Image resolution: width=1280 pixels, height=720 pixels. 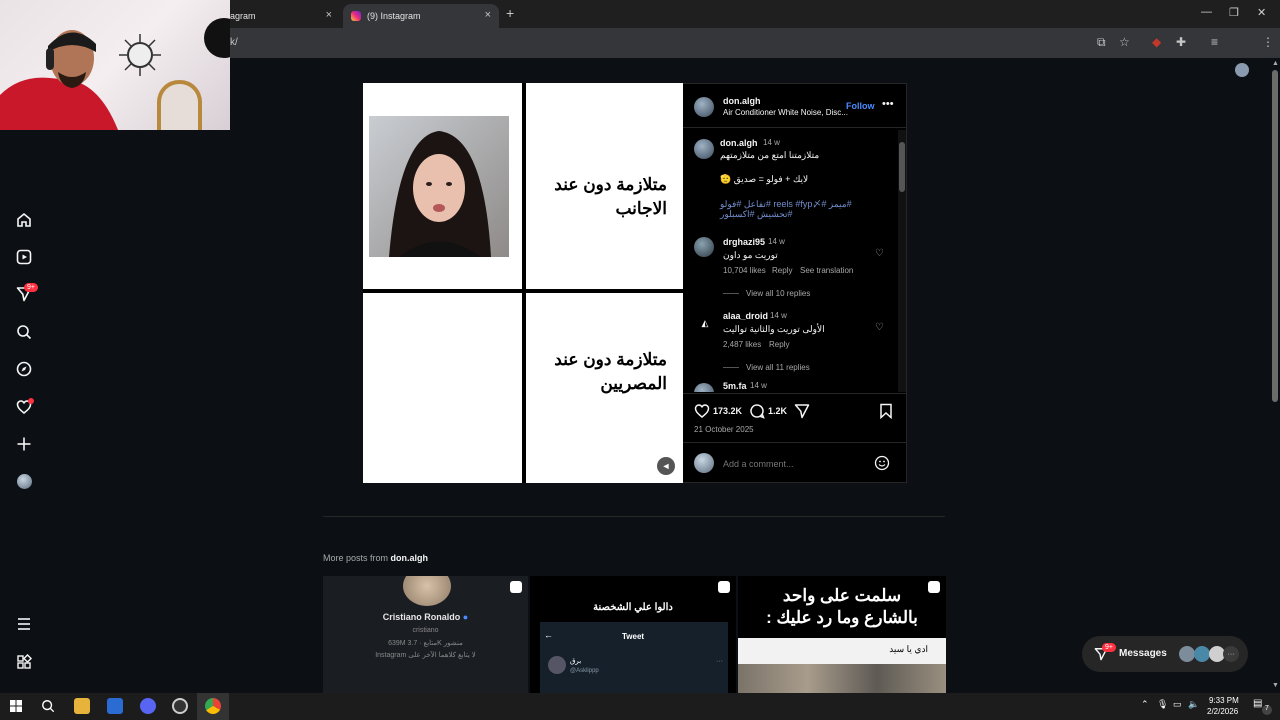 I want to click on nav-more, so click(x=24, y=624).